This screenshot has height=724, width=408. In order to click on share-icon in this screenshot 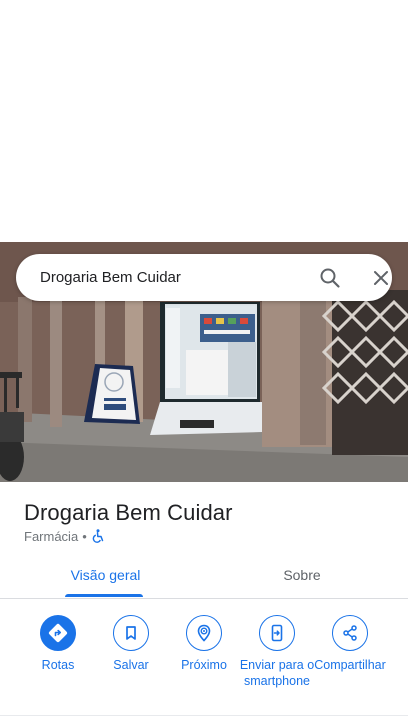, I will do `click(350, 633)`.